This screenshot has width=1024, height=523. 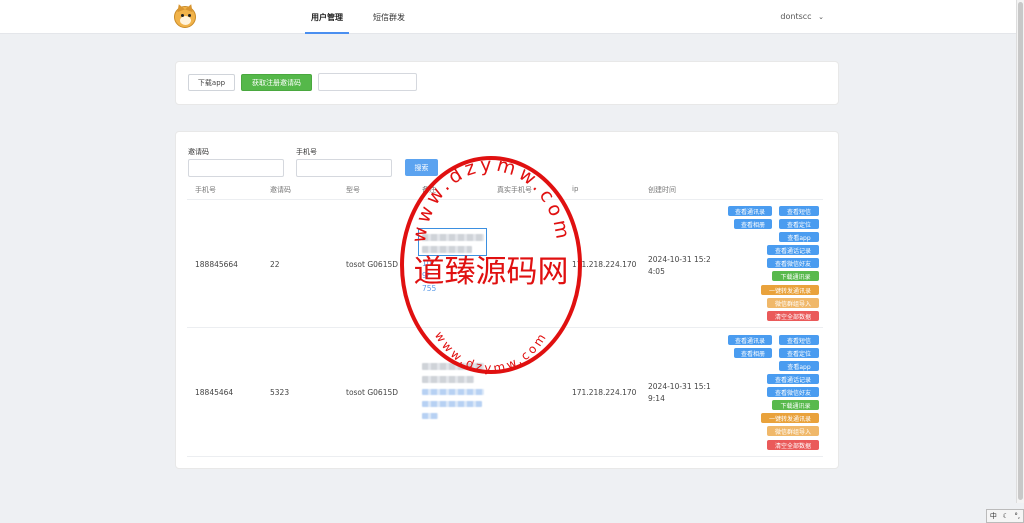 What do you see at coordinates (604, 392) in the screenshot?
I see `row-ip: 171.218.224.170` at bounding box center [604, 392].